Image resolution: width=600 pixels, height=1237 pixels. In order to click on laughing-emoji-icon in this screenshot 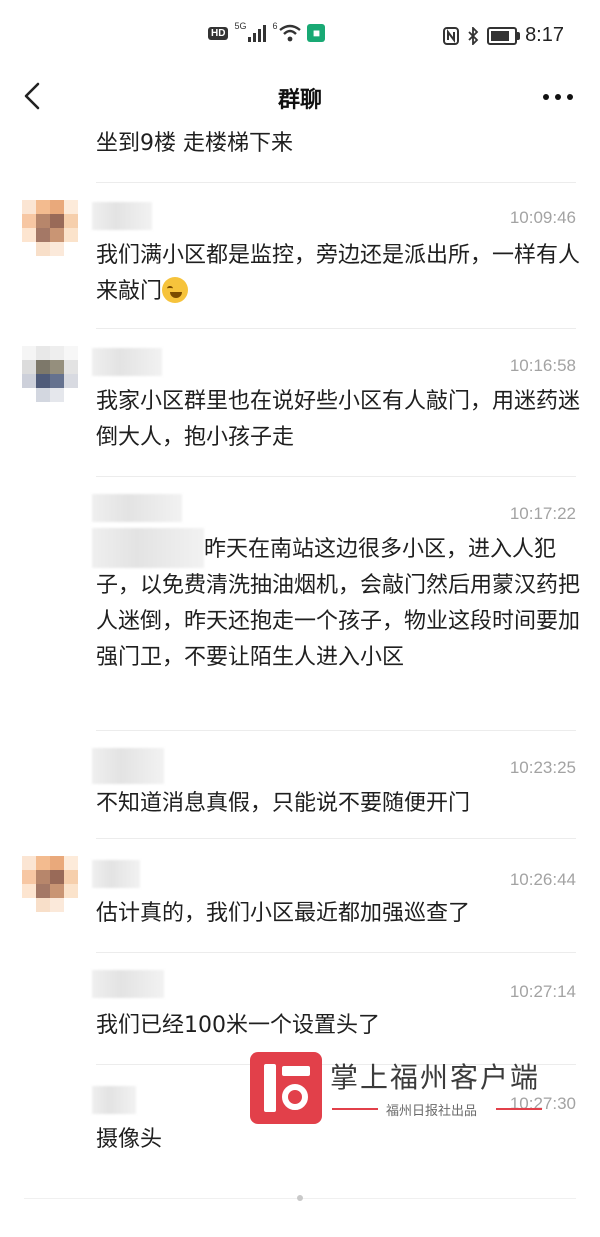, I will do `click(175, 290)`.